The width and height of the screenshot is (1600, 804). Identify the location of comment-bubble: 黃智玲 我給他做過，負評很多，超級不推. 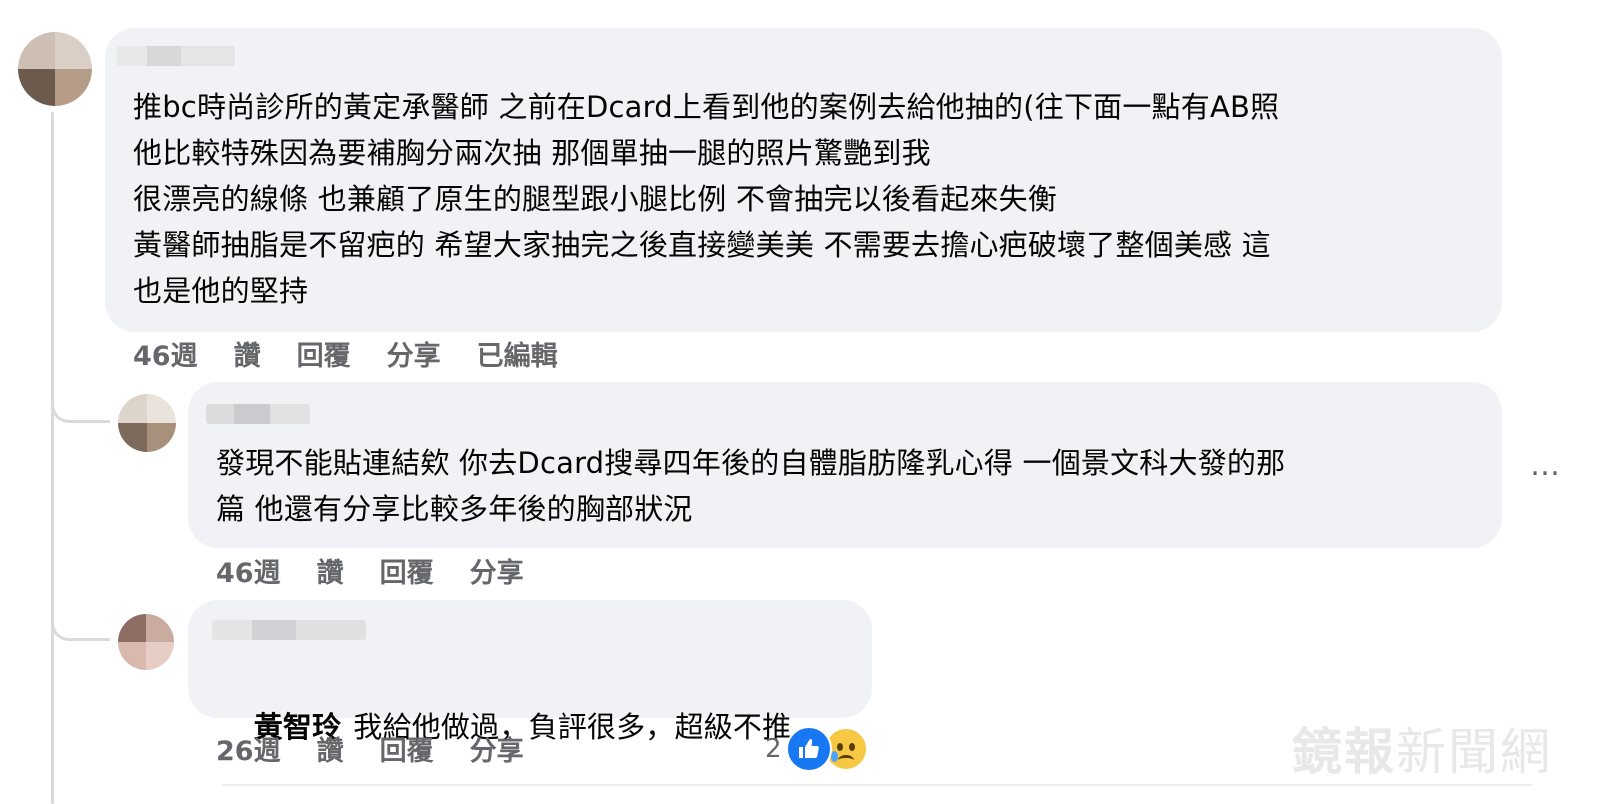
(530, 672).